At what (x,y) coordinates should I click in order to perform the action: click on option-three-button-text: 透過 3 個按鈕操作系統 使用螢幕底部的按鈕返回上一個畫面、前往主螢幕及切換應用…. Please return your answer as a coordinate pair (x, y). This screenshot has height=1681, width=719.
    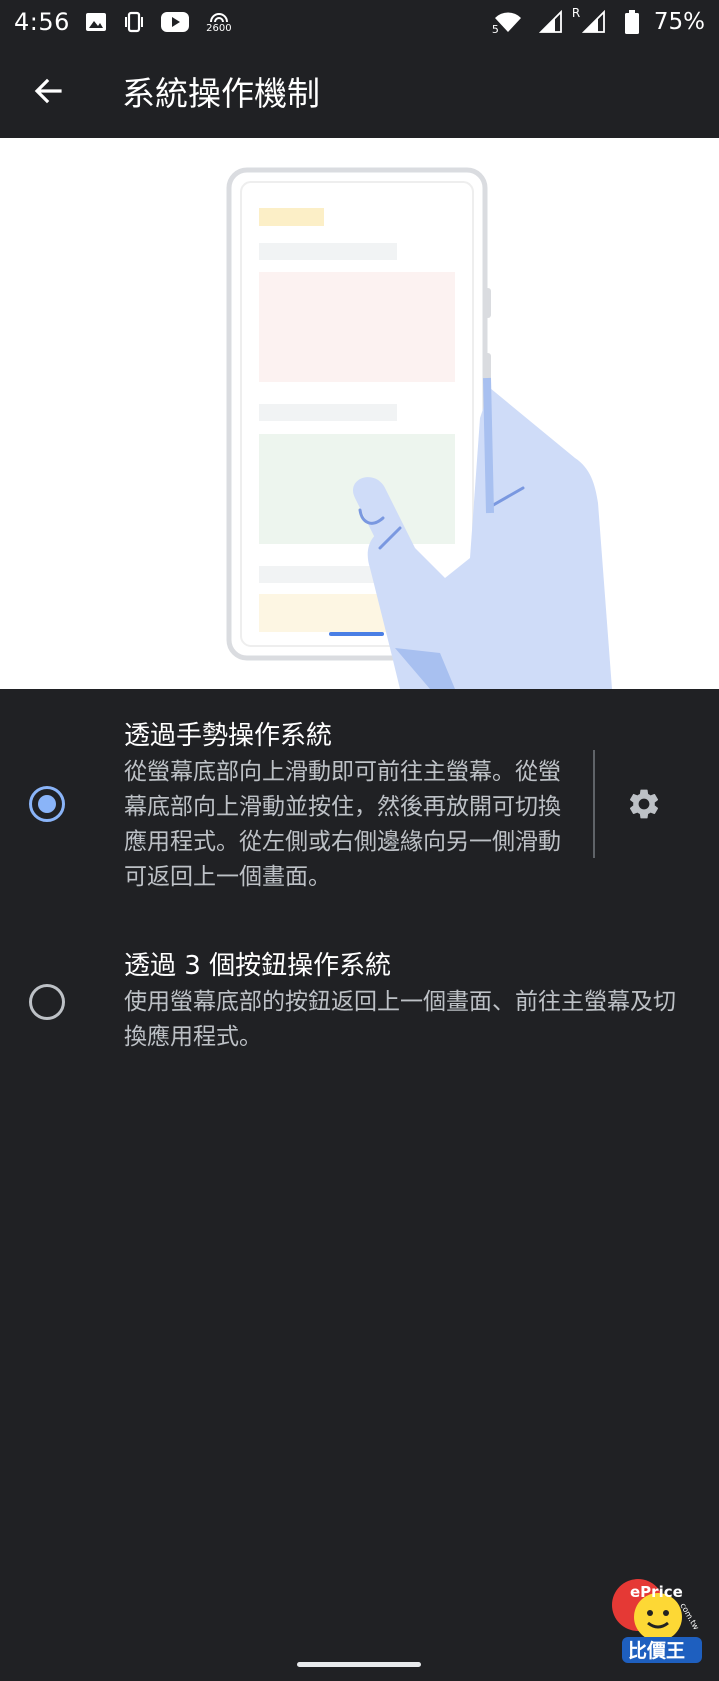
    Looking at the image, I should click on (409, 1001).